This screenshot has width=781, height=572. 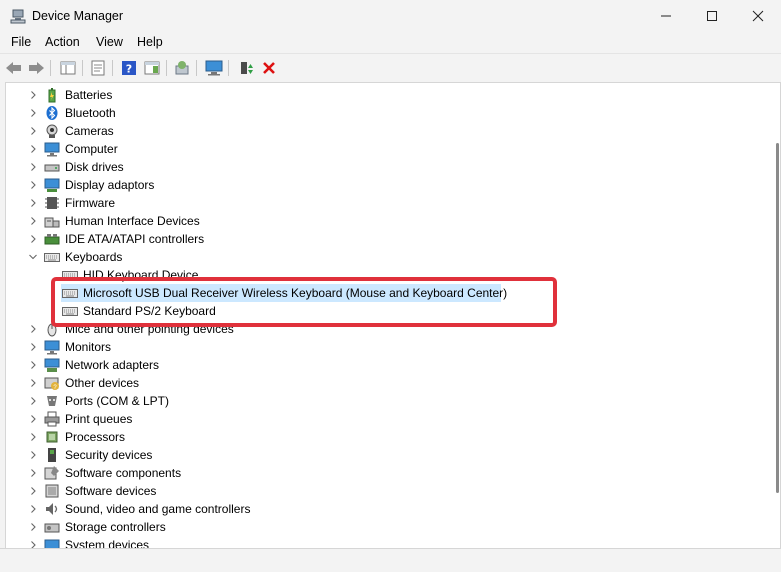 I want to click on menu-file: File, so click(x=21, y=42).